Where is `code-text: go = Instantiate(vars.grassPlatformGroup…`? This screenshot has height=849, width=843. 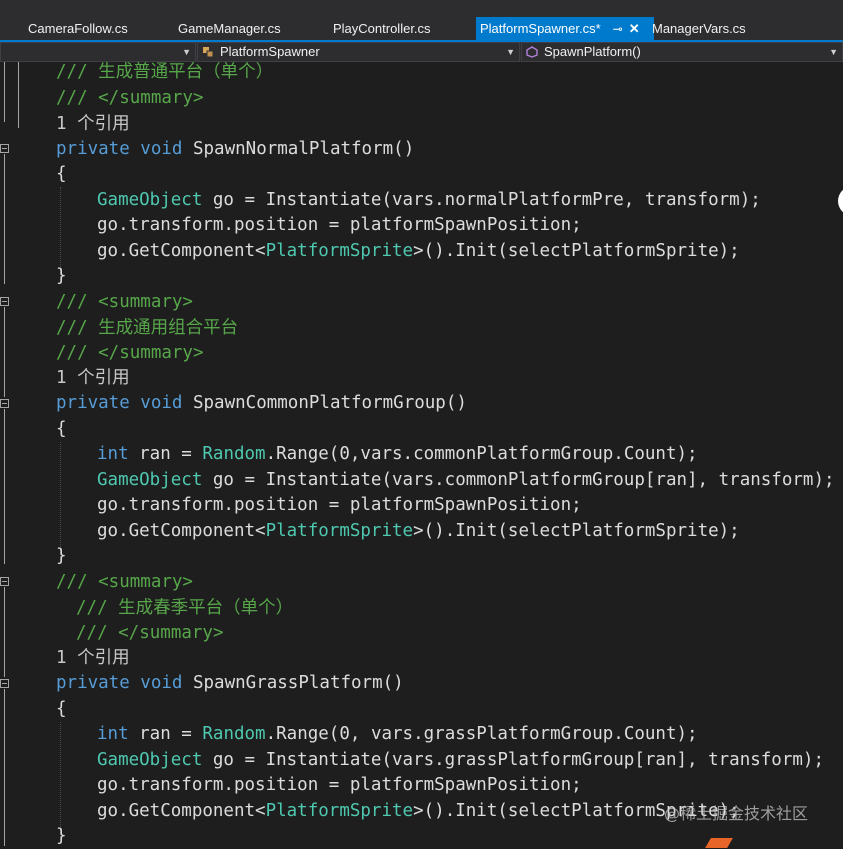 code-text: go = Instantiate(vars.grassPlatformGroup… is located at coordinates (513, 760).